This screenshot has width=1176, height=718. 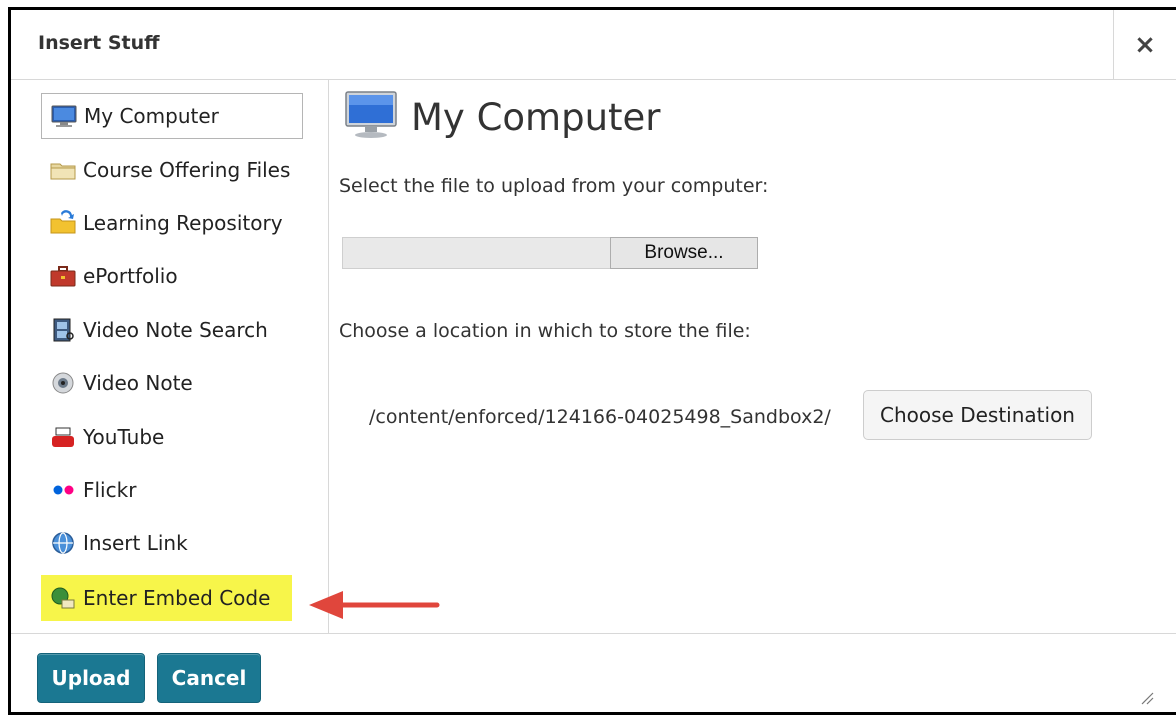 I want to click on page-title: My Computer, so click(x=536, y=117).